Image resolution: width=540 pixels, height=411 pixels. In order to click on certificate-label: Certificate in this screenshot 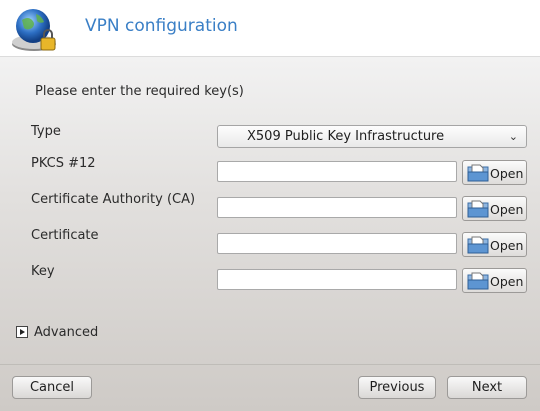, I will do `click(65, 235)`.